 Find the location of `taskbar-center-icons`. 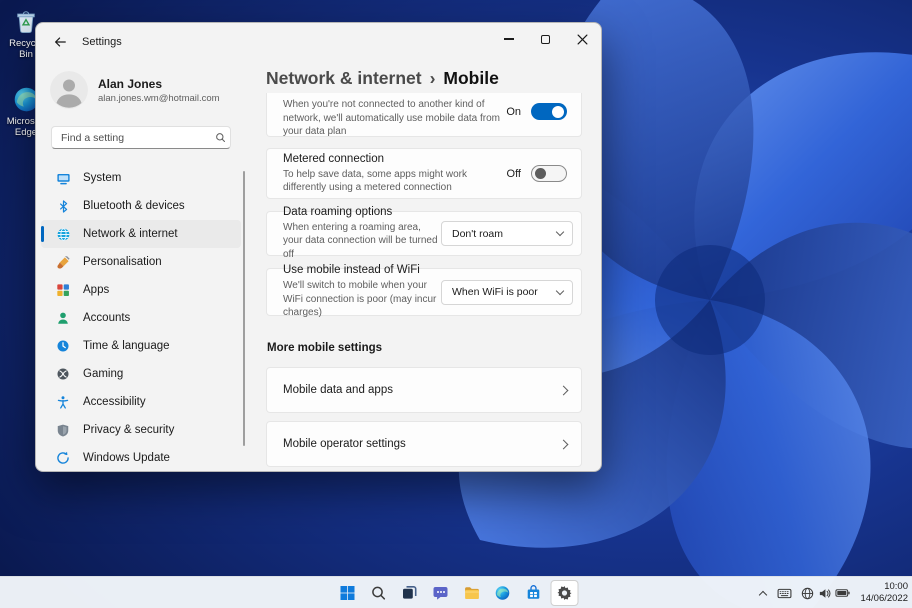

taskbar-center-icons is located at coordinates (456, 592).